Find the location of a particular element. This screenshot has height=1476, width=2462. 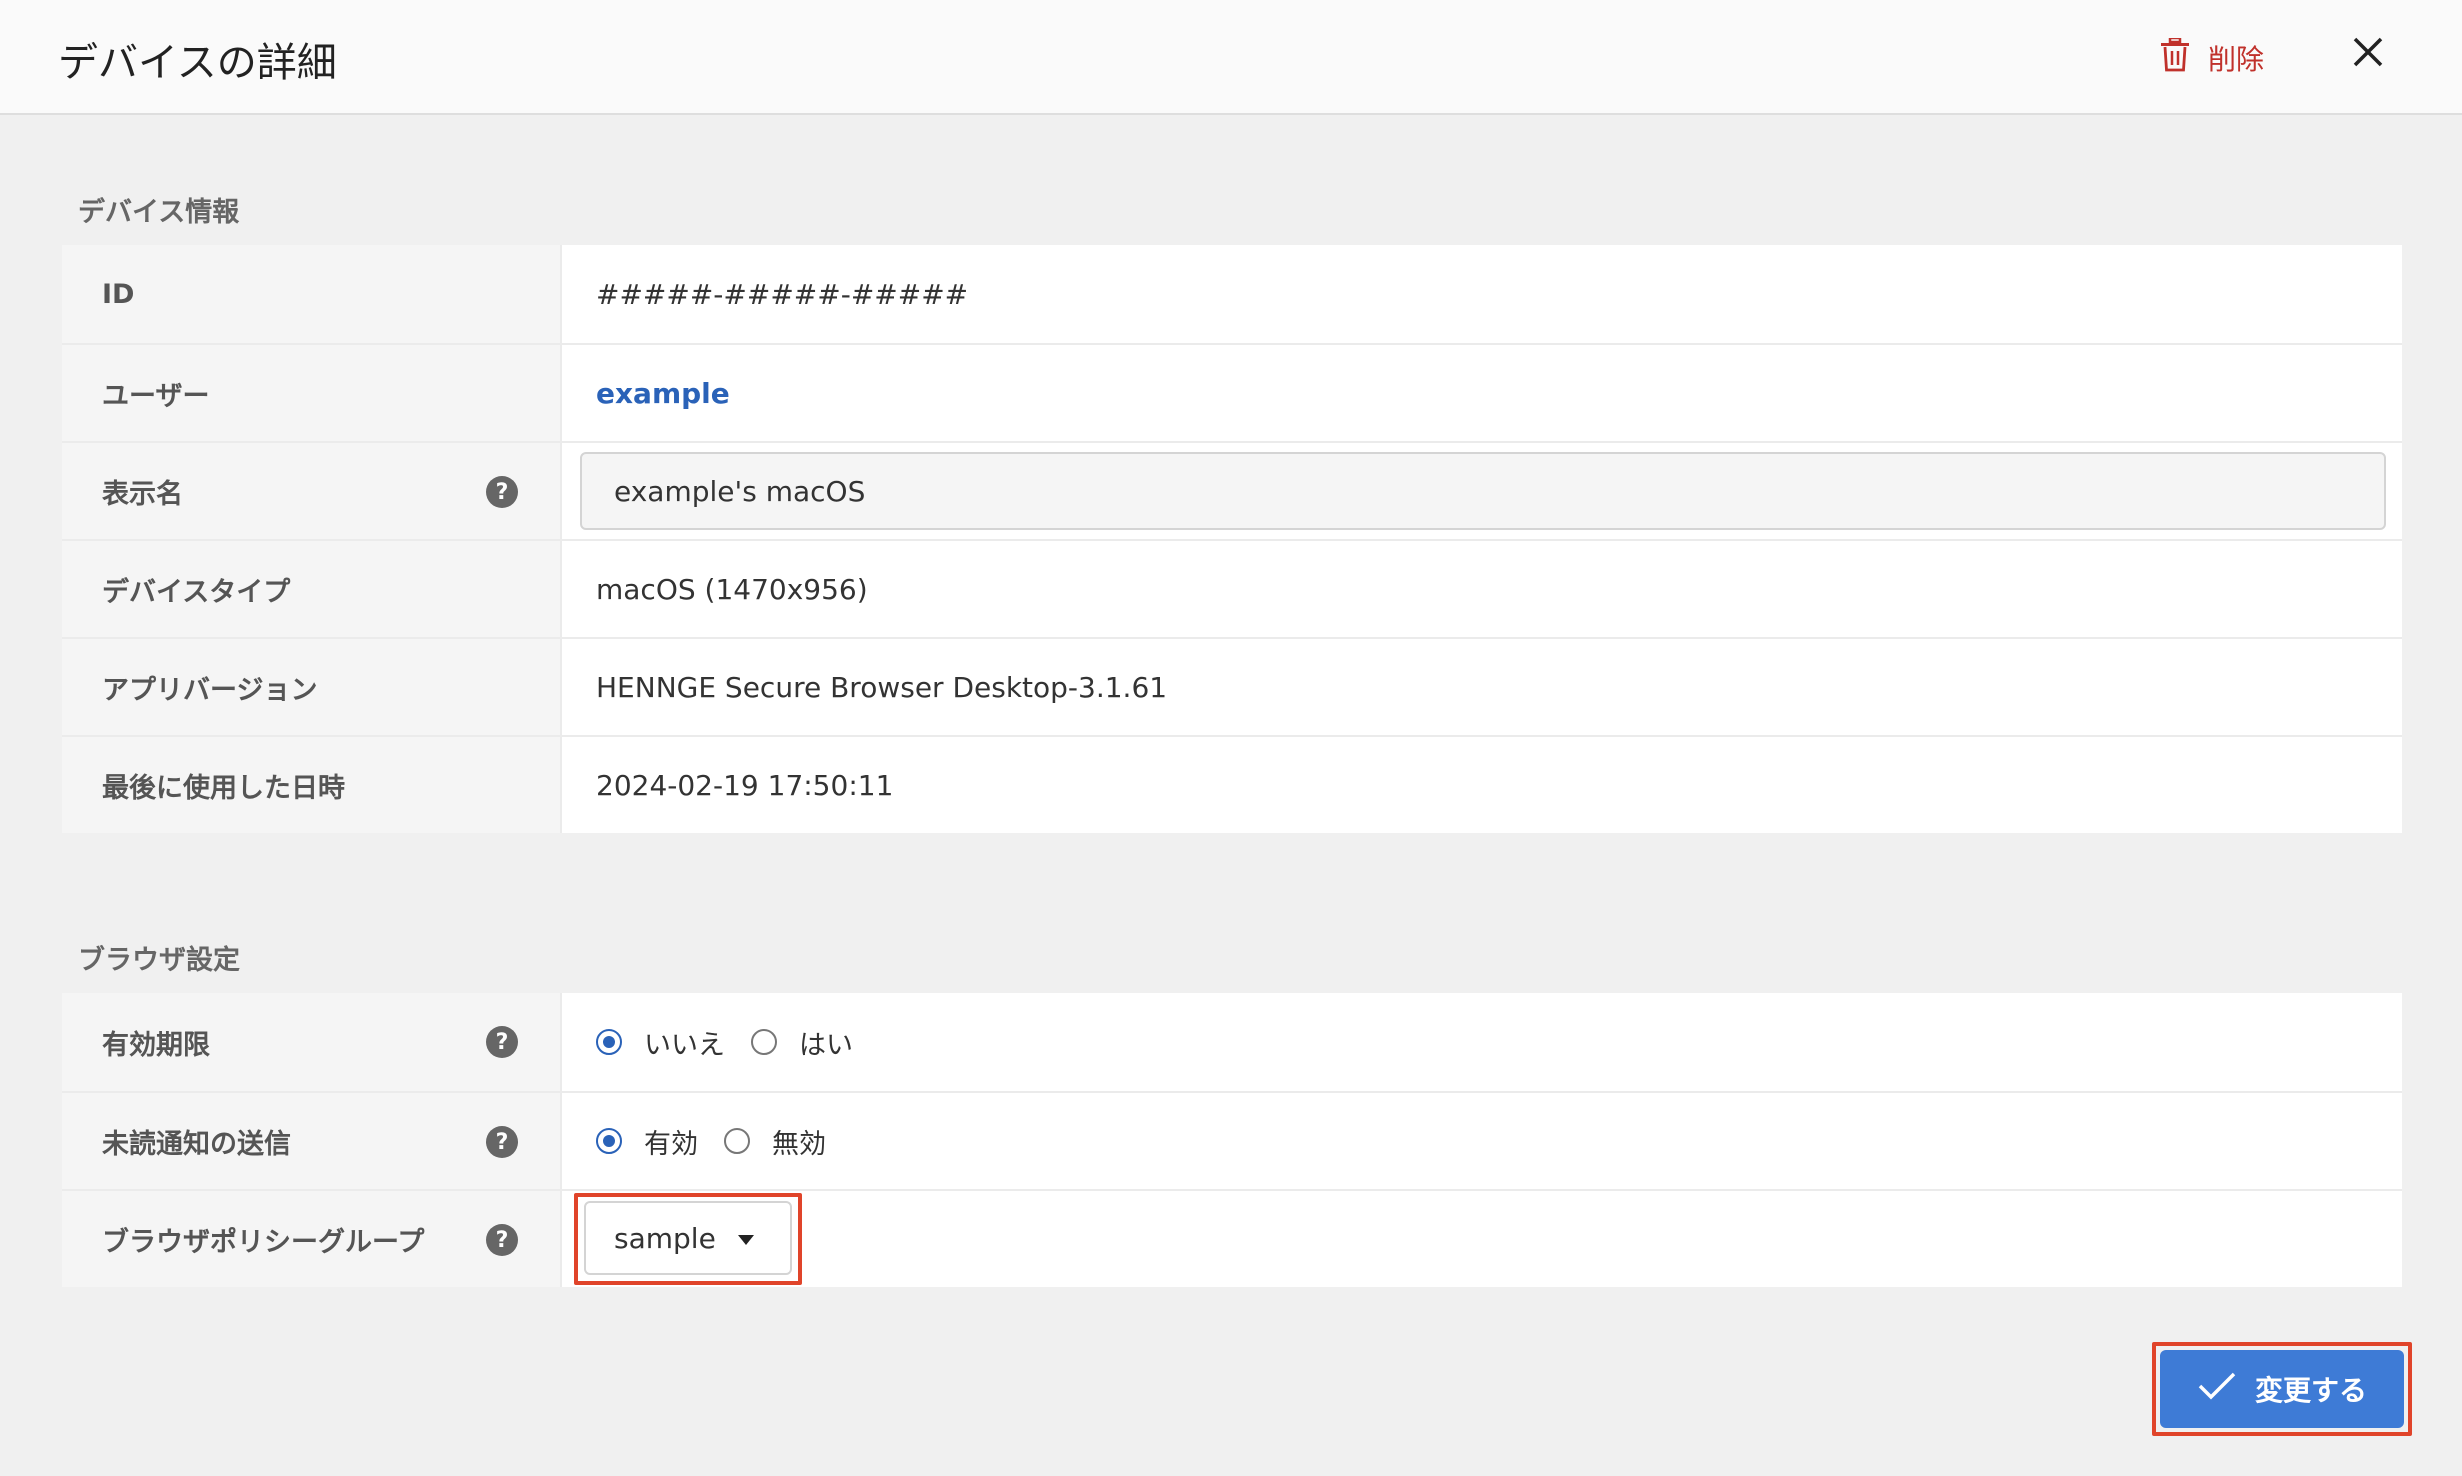

device-id-value: #####-#####-##### is located at coordinates (782, 294).